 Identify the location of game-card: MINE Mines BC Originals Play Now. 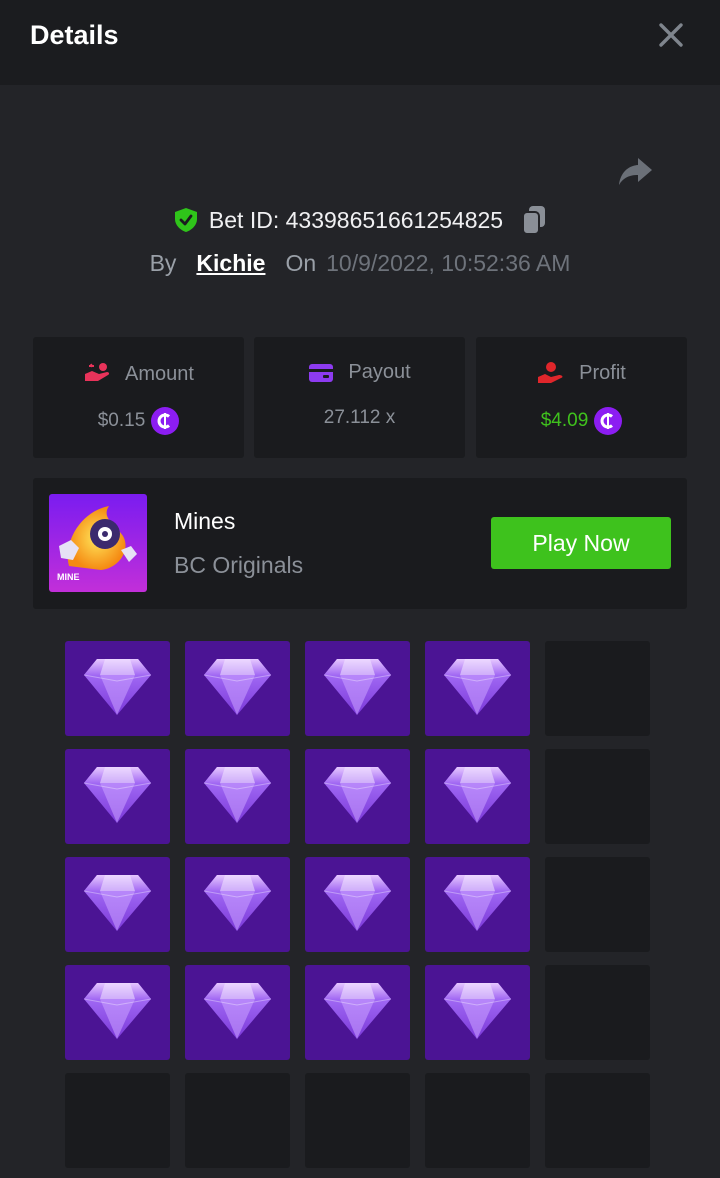
(360, 543).